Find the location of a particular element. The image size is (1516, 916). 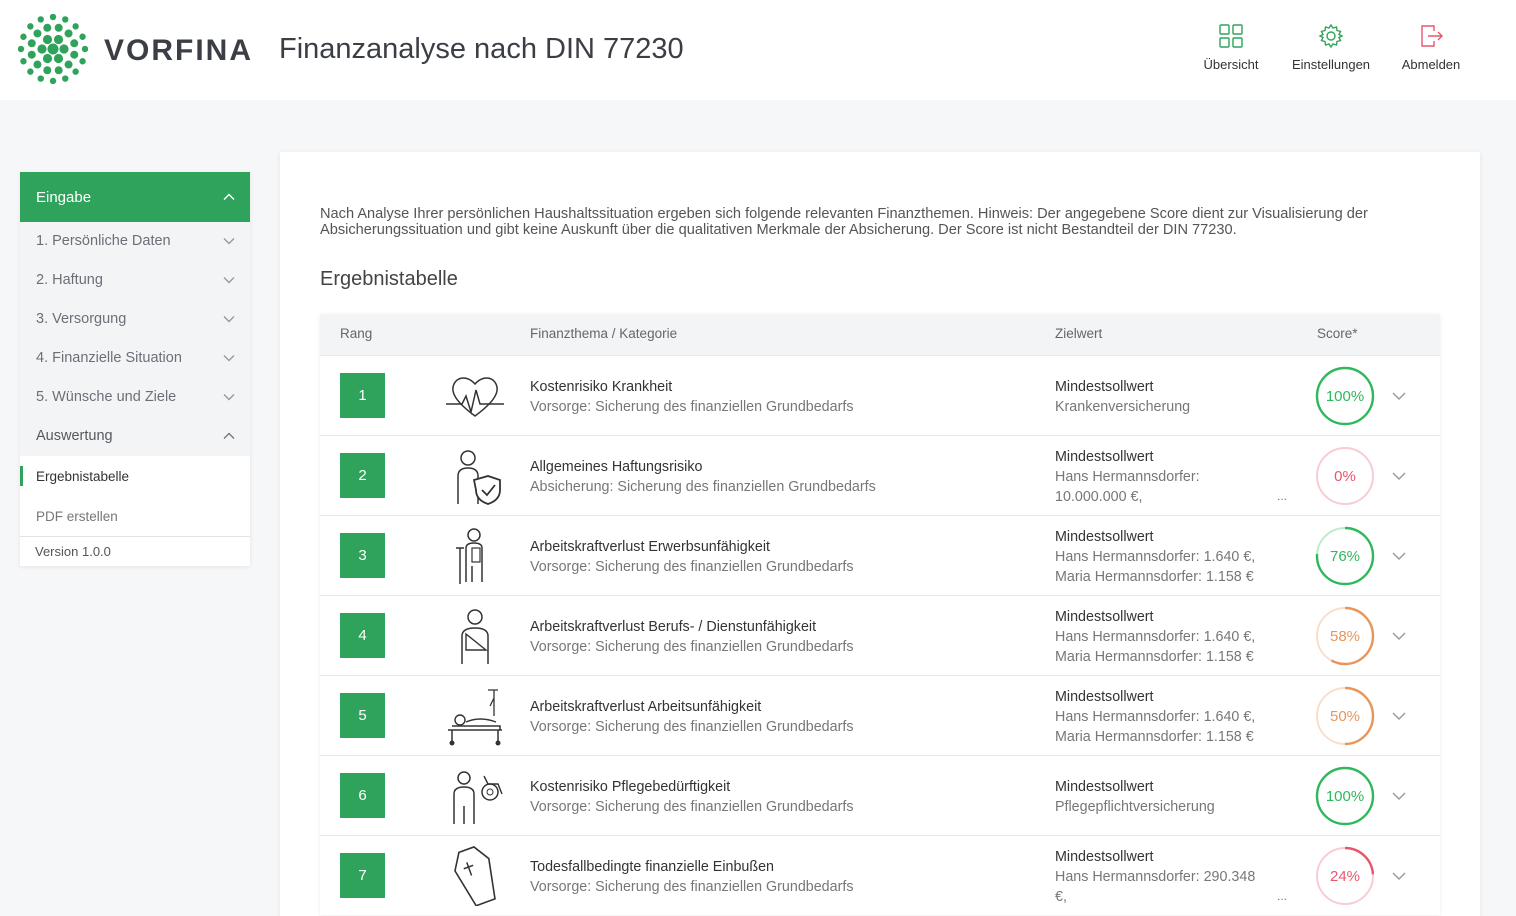

sidebar-item-label: 2. Haftung is located at coordinates (69, 280).